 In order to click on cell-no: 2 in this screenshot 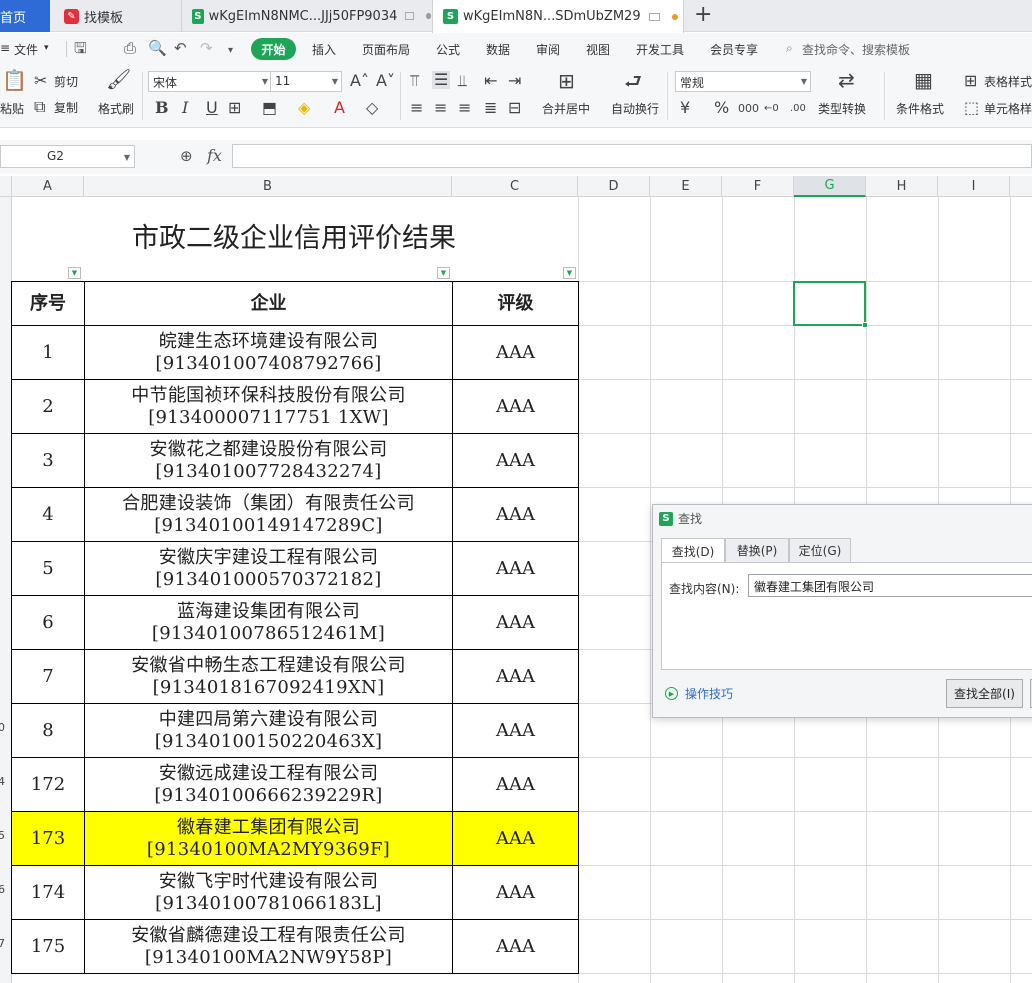, I will do `click(48, 406)`.